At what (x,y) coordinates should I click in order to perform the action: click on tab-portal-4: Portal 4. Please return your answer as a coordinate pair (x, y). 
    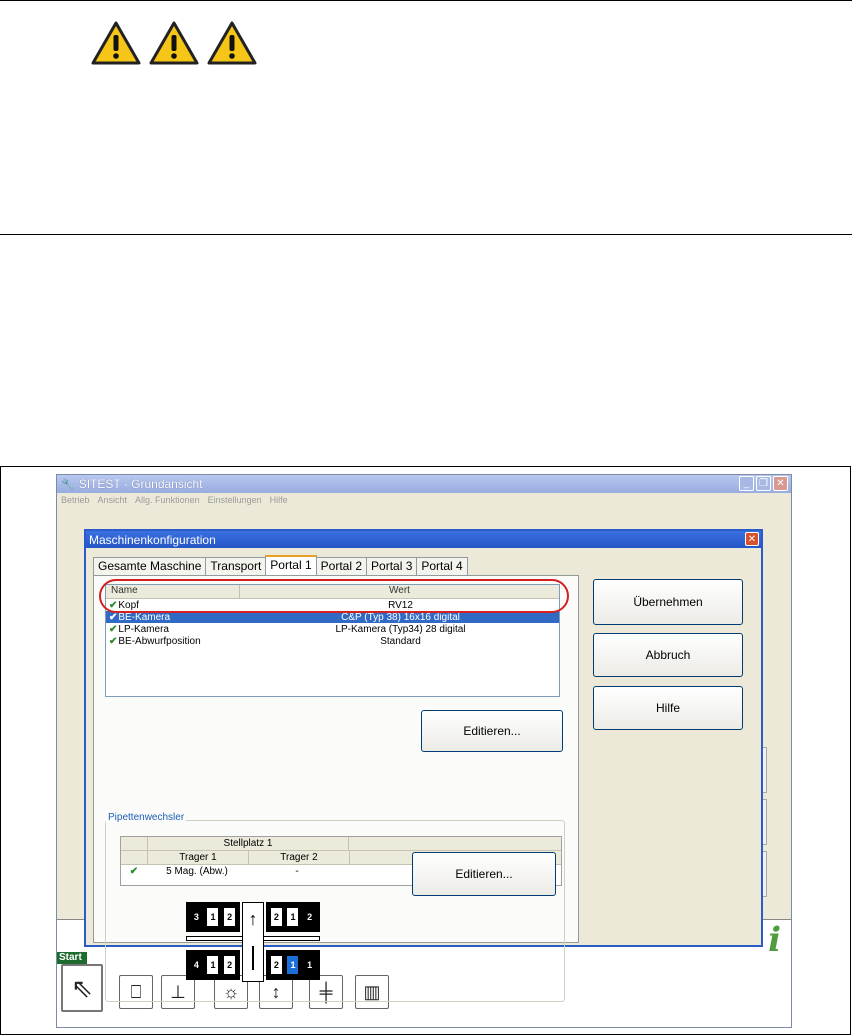
    Looking at the image, I should click on (442, 566).